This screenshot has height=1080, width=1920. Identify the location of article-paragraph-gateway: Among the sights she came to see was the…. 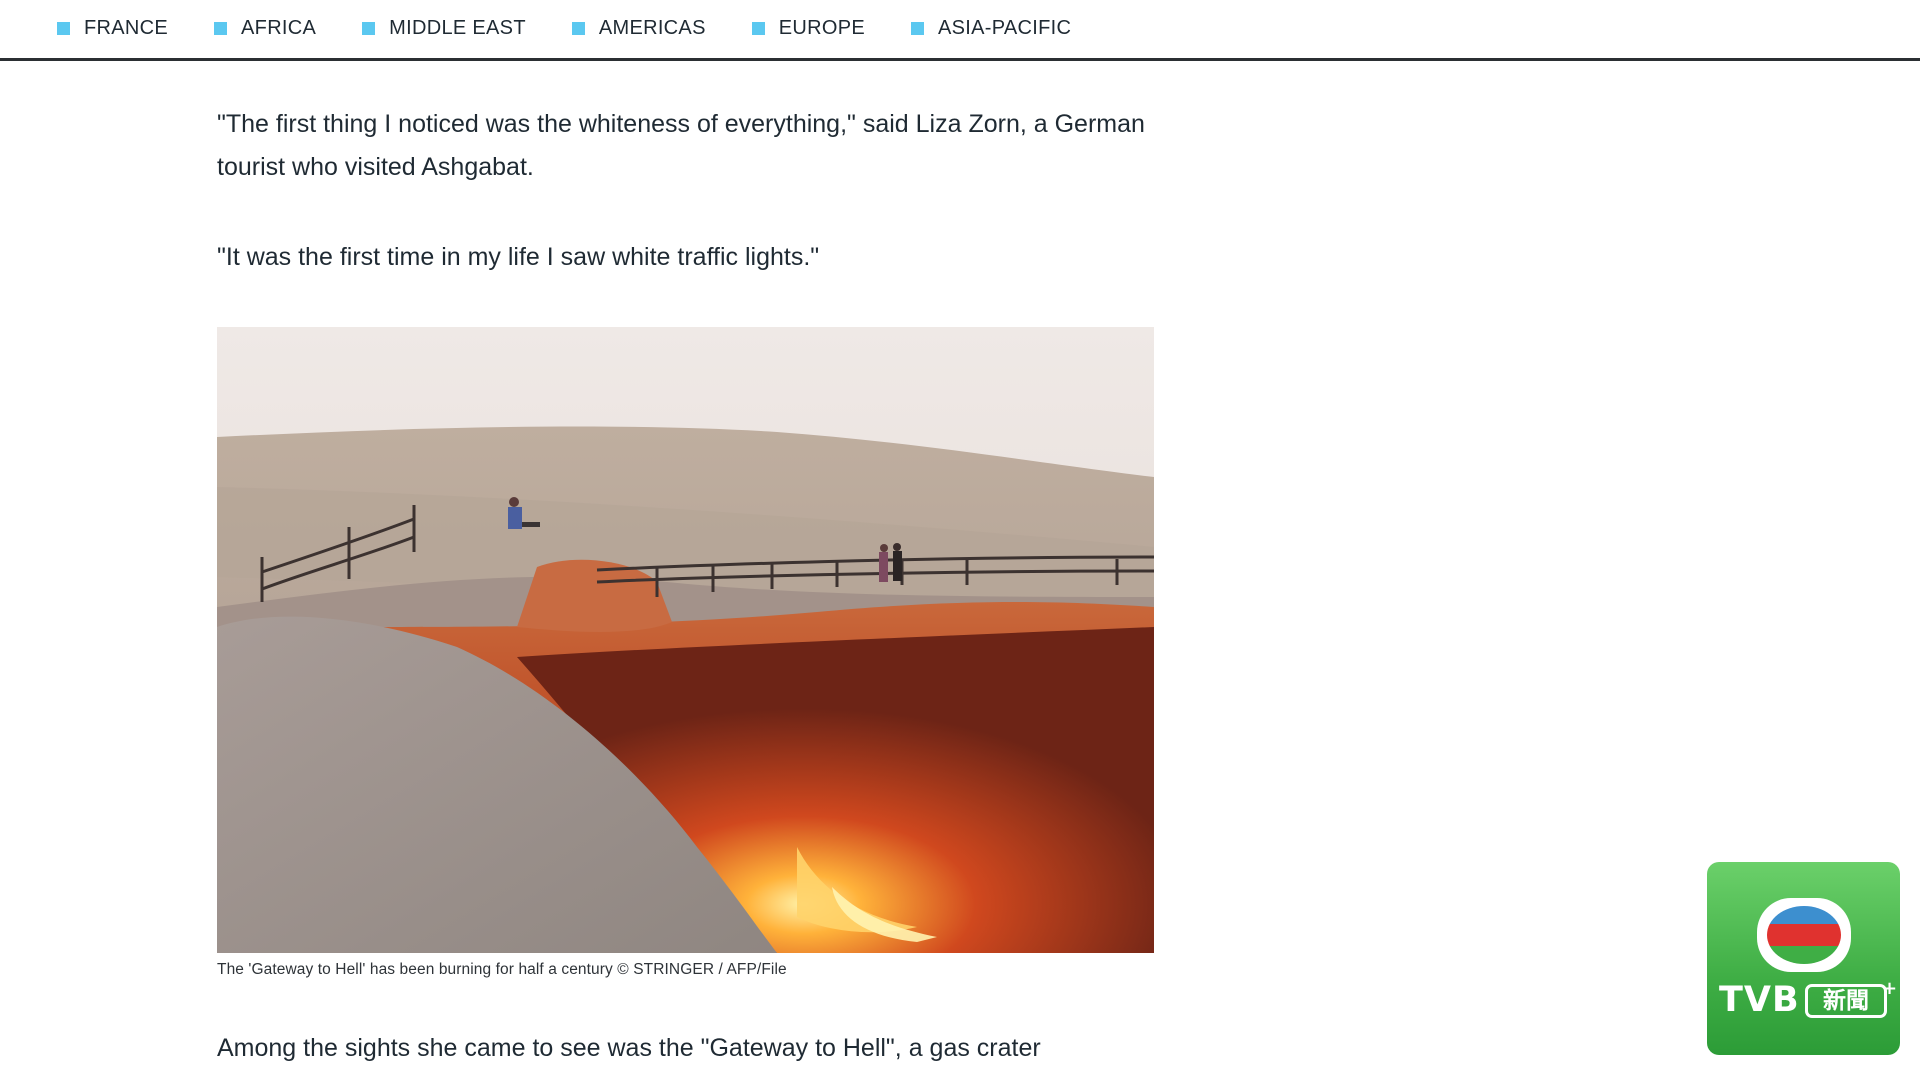
(629, 1048).